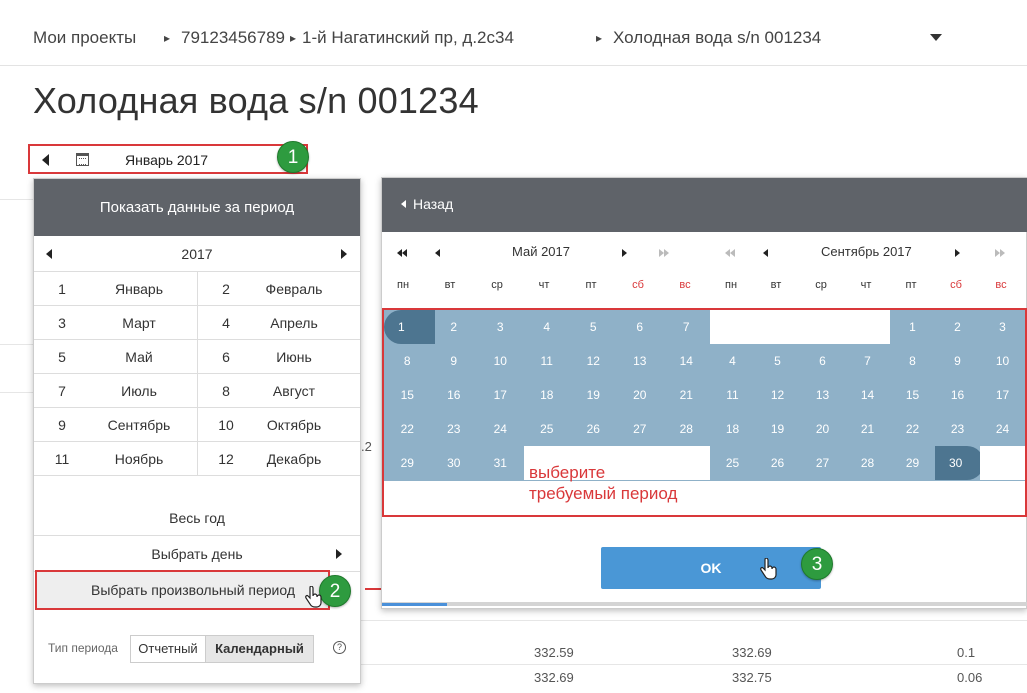 The height and width of the screenshot is (693, 1027). I want to click on page-title: Холодная вода s/n 001234, so click(256, 100).